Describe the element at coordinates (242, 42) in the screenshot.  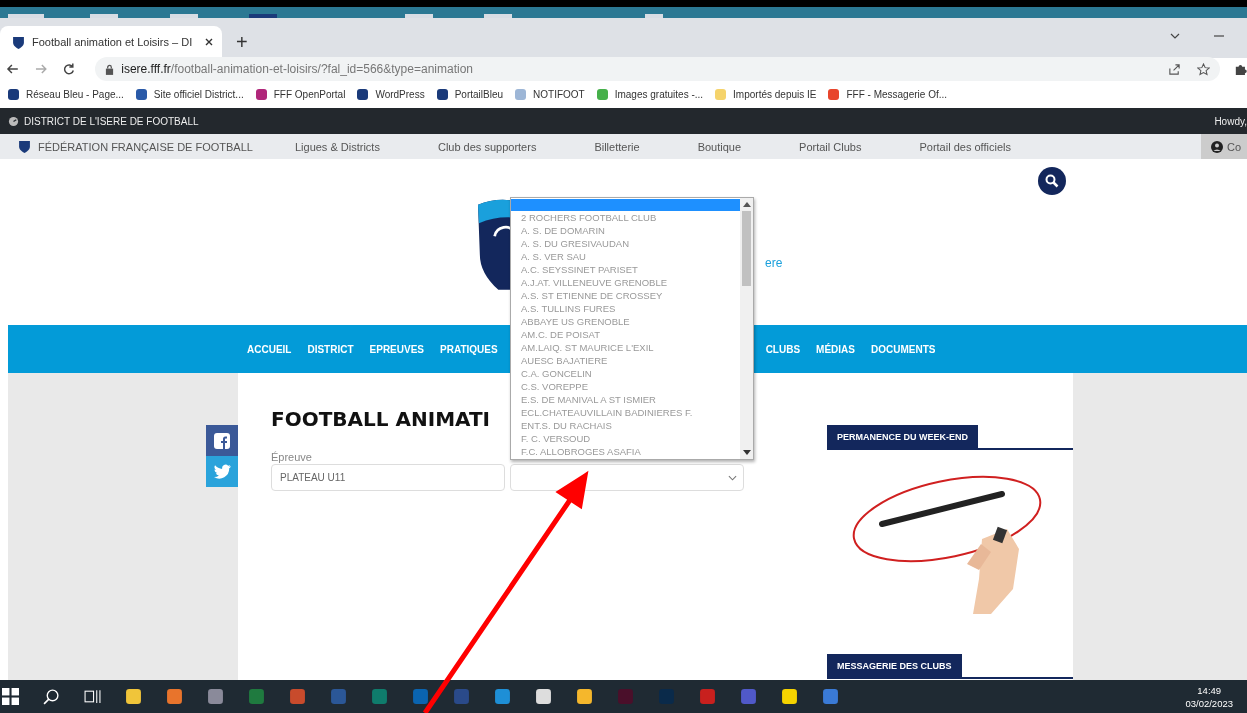
I see `new-tab-button: +` at that location.